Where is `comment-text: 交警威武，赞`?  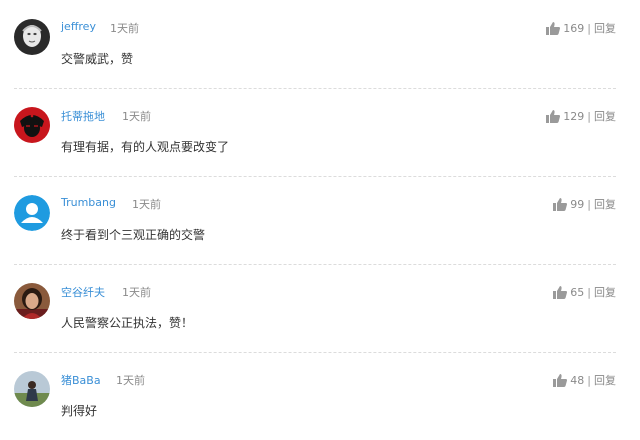
comment-text: 交警威武，赞 is located at coordinates (97, 59).